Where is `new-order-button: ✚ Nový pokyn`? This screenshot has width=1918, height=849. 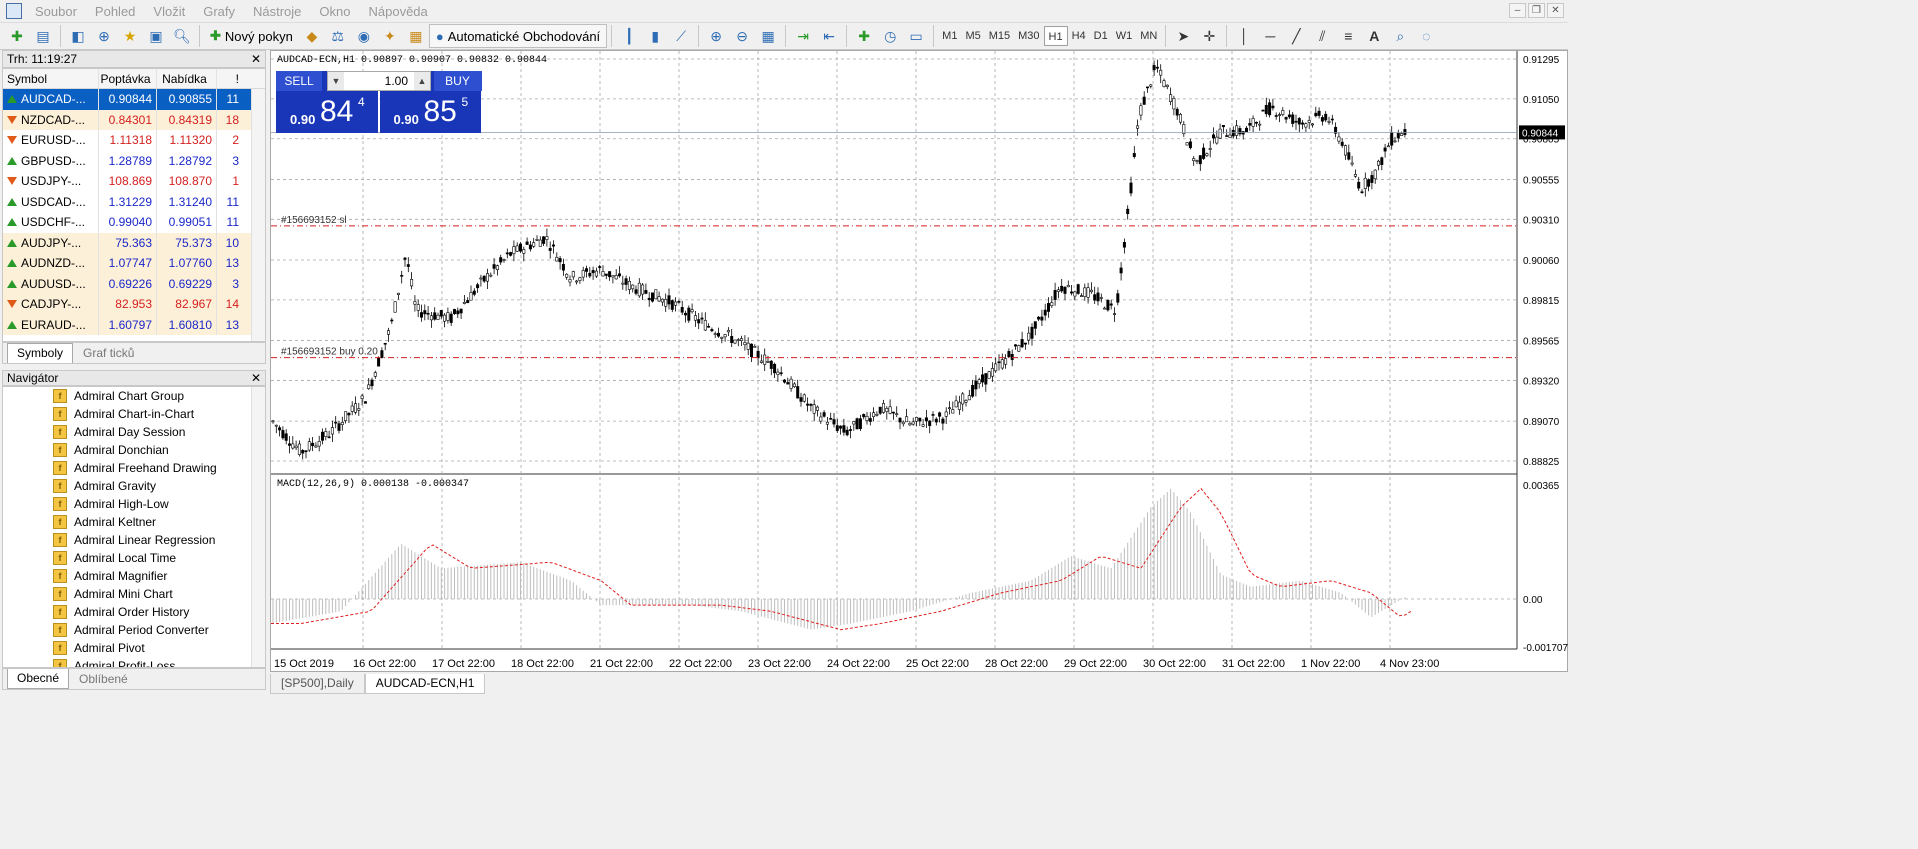 new-order-button: ✚ Nový pokyn is located at coordinates (251, 36).